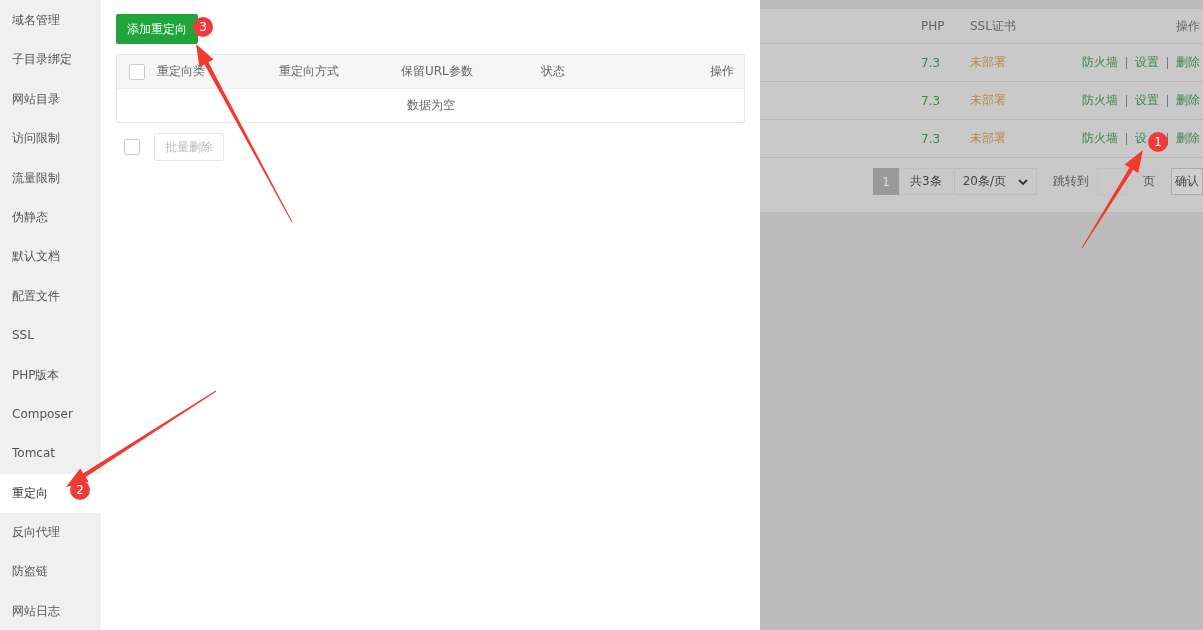 Image resolution: width=1203 pixels, height=630 pixels. What do you see at coordinates (50, 336) in the screenshot?
I see `sidebar-item: SSL` at bounding box center [50, 336].